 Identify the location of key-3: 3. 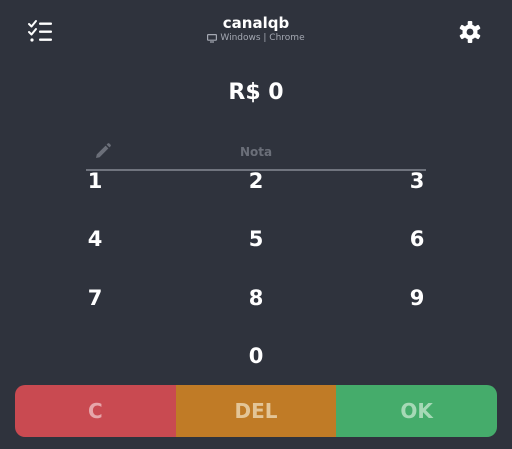
(417, 181).